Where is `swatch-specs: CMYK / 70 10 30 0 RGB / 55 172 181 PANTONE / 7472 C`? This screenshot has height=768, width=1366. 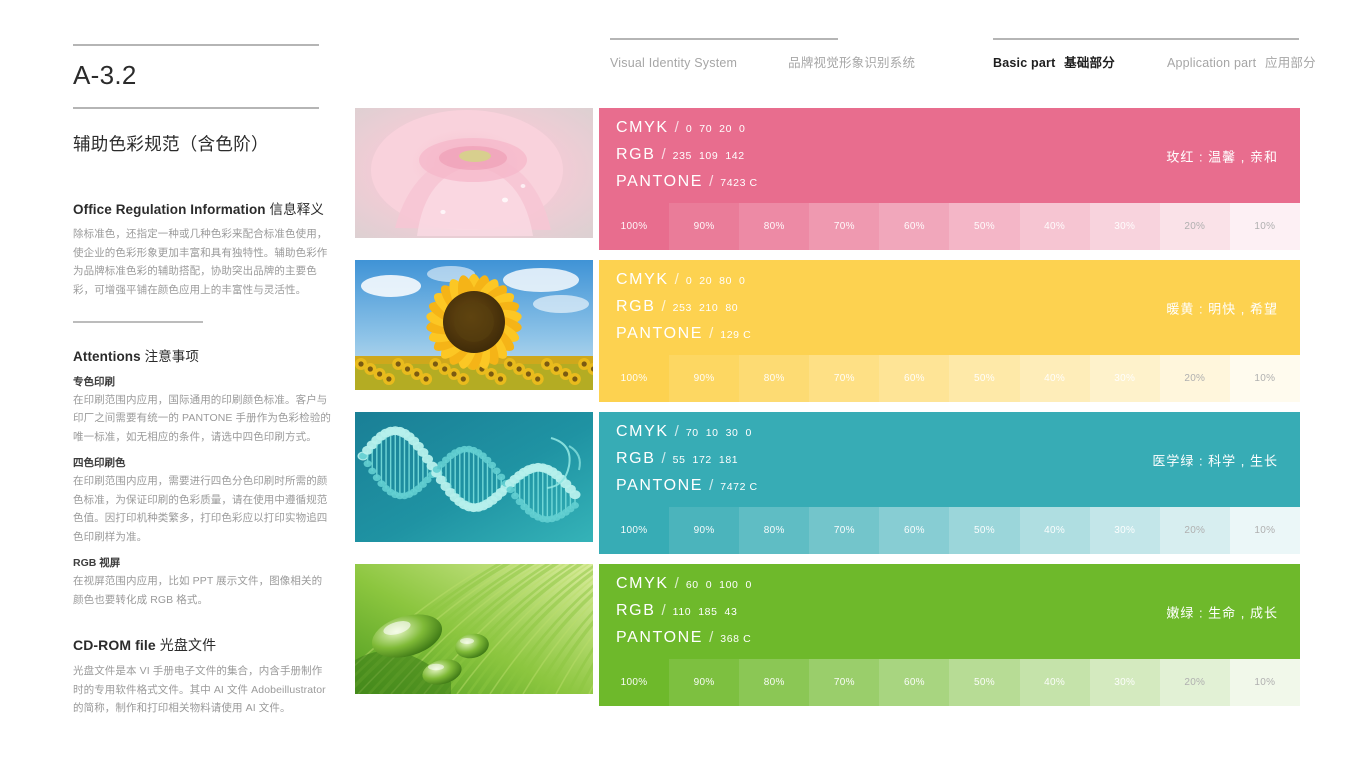 swatch-specs: CMYK / 70 10 30 0 RGB / 55 172 181 PANTONE / 7472 C is located at coordinates (678, 459).